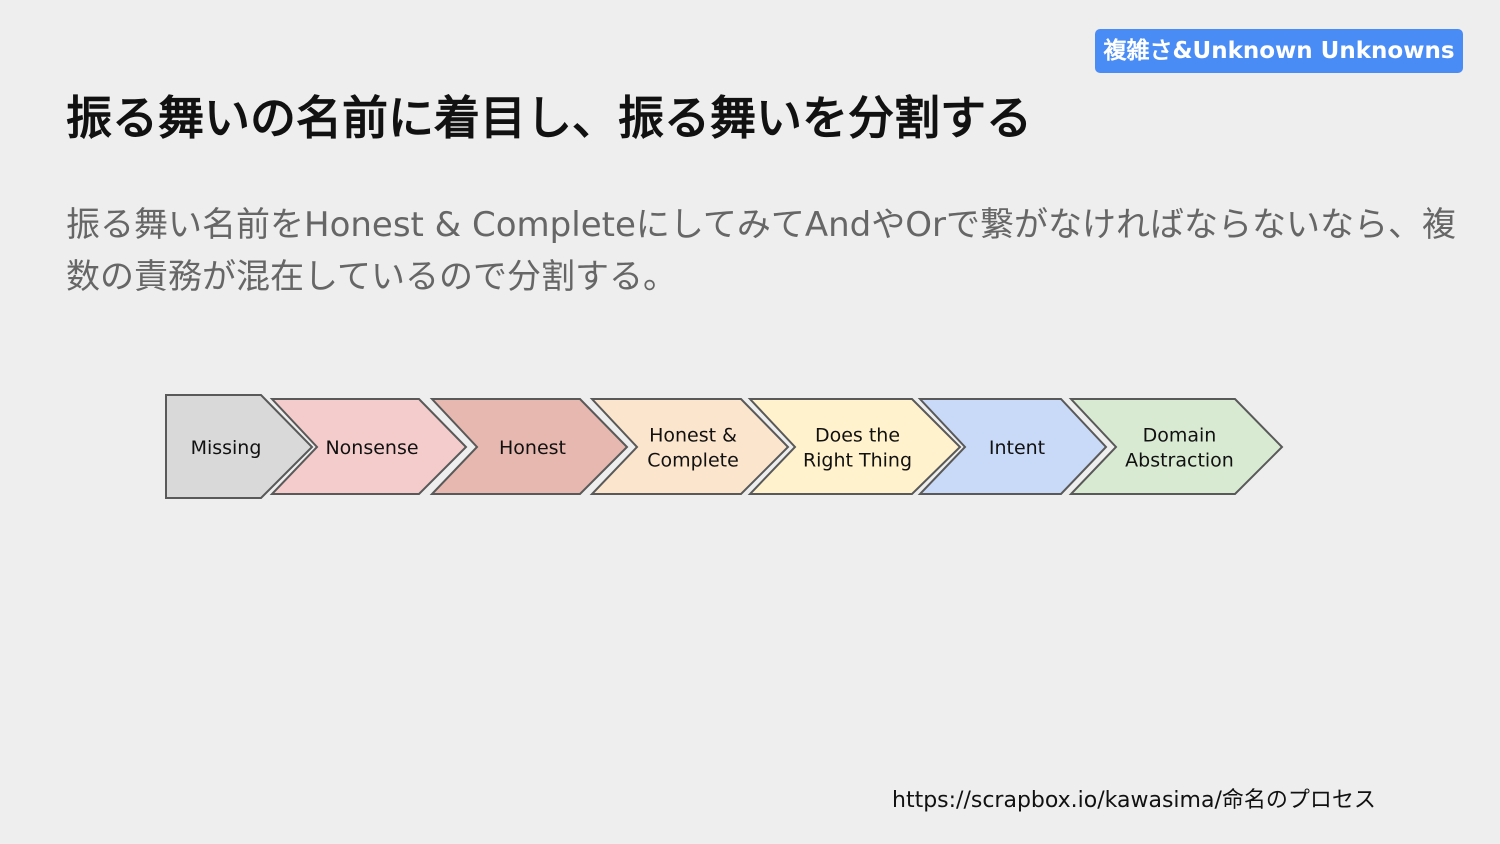 Image resolution: width=1500 pixels, height=844 pixels. What do you see at coordinates (371, 448) in the screenshot?
I see `chevron-label: Nonsense` at bounding box center [371, 448].